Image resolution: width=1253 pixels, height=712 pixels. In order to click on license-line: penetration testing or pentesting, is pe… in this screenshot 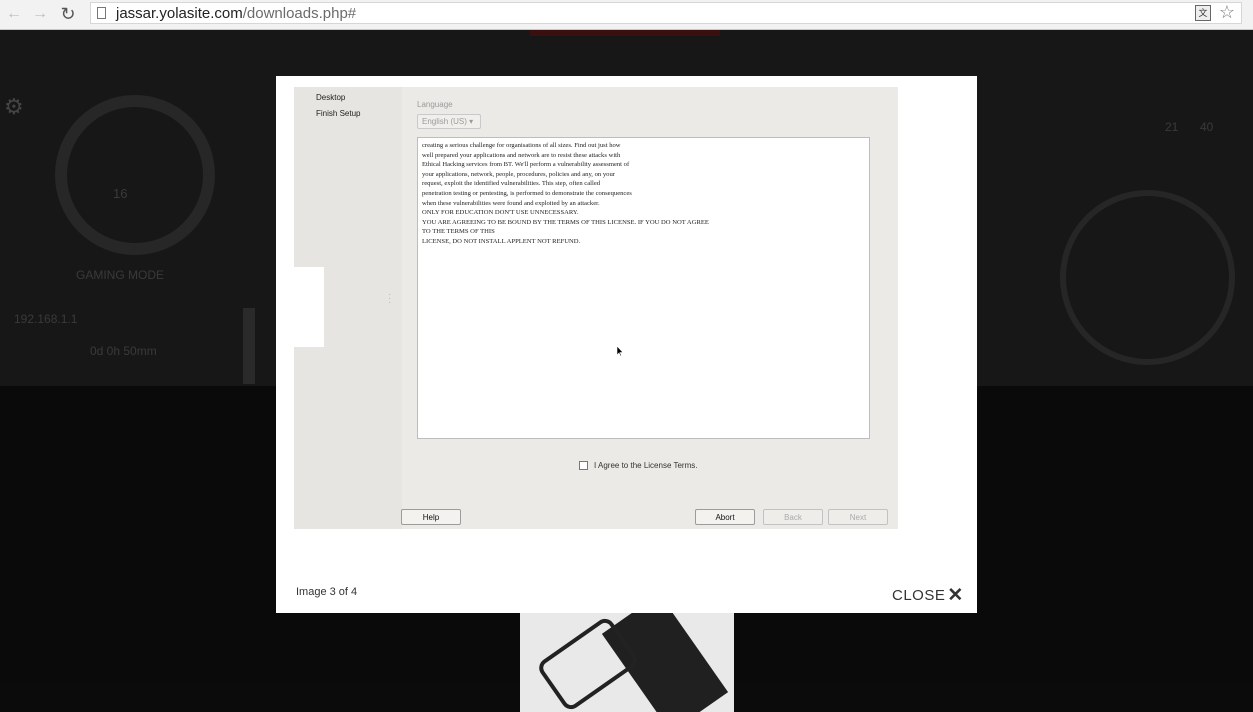, I will do `click(527, 193)`.